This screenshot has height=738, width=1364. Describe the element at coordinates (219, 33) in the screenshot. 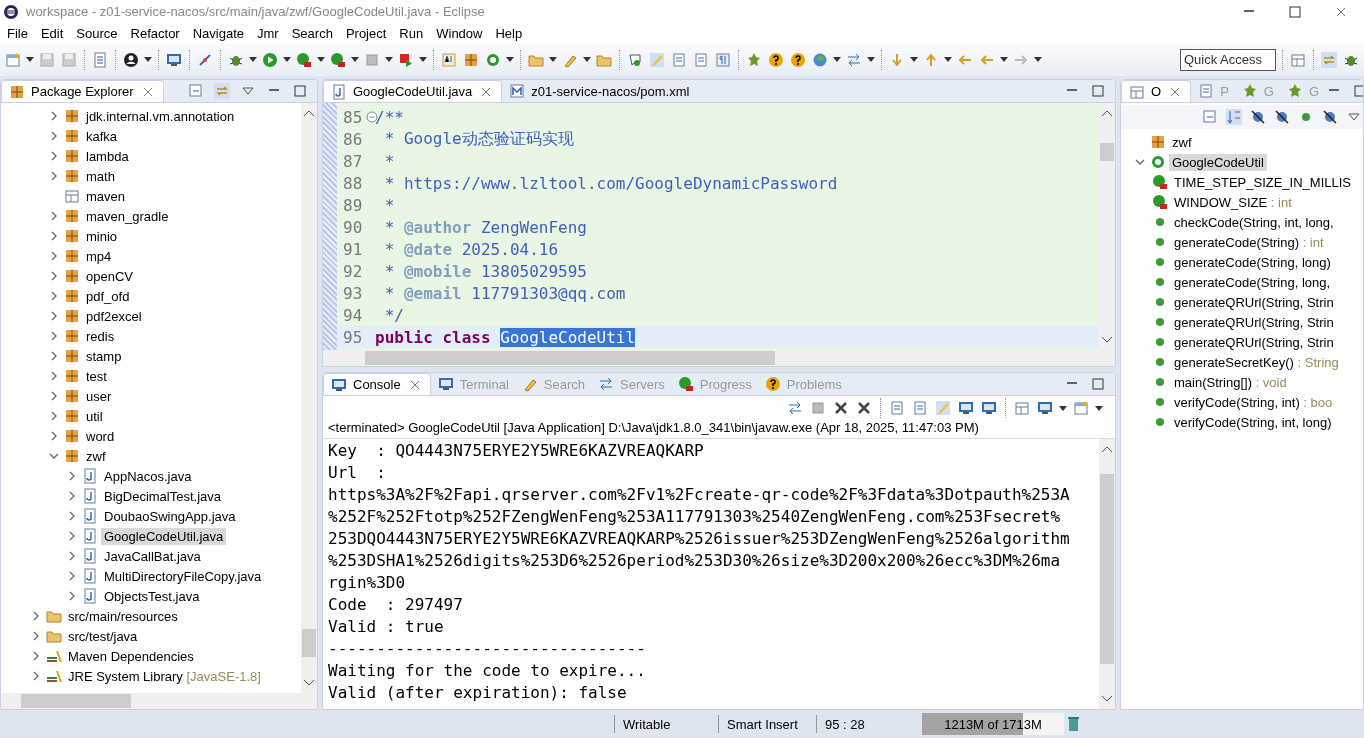

I see `menu-item: Navigate` at that location.